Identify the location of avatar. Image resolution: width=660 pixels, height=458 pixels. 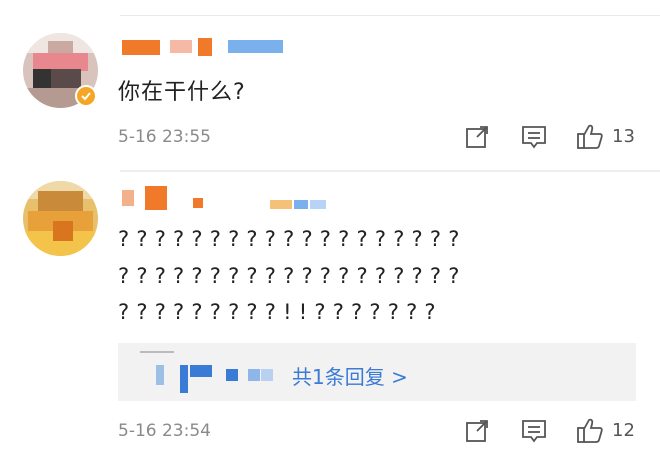
(60, 218).